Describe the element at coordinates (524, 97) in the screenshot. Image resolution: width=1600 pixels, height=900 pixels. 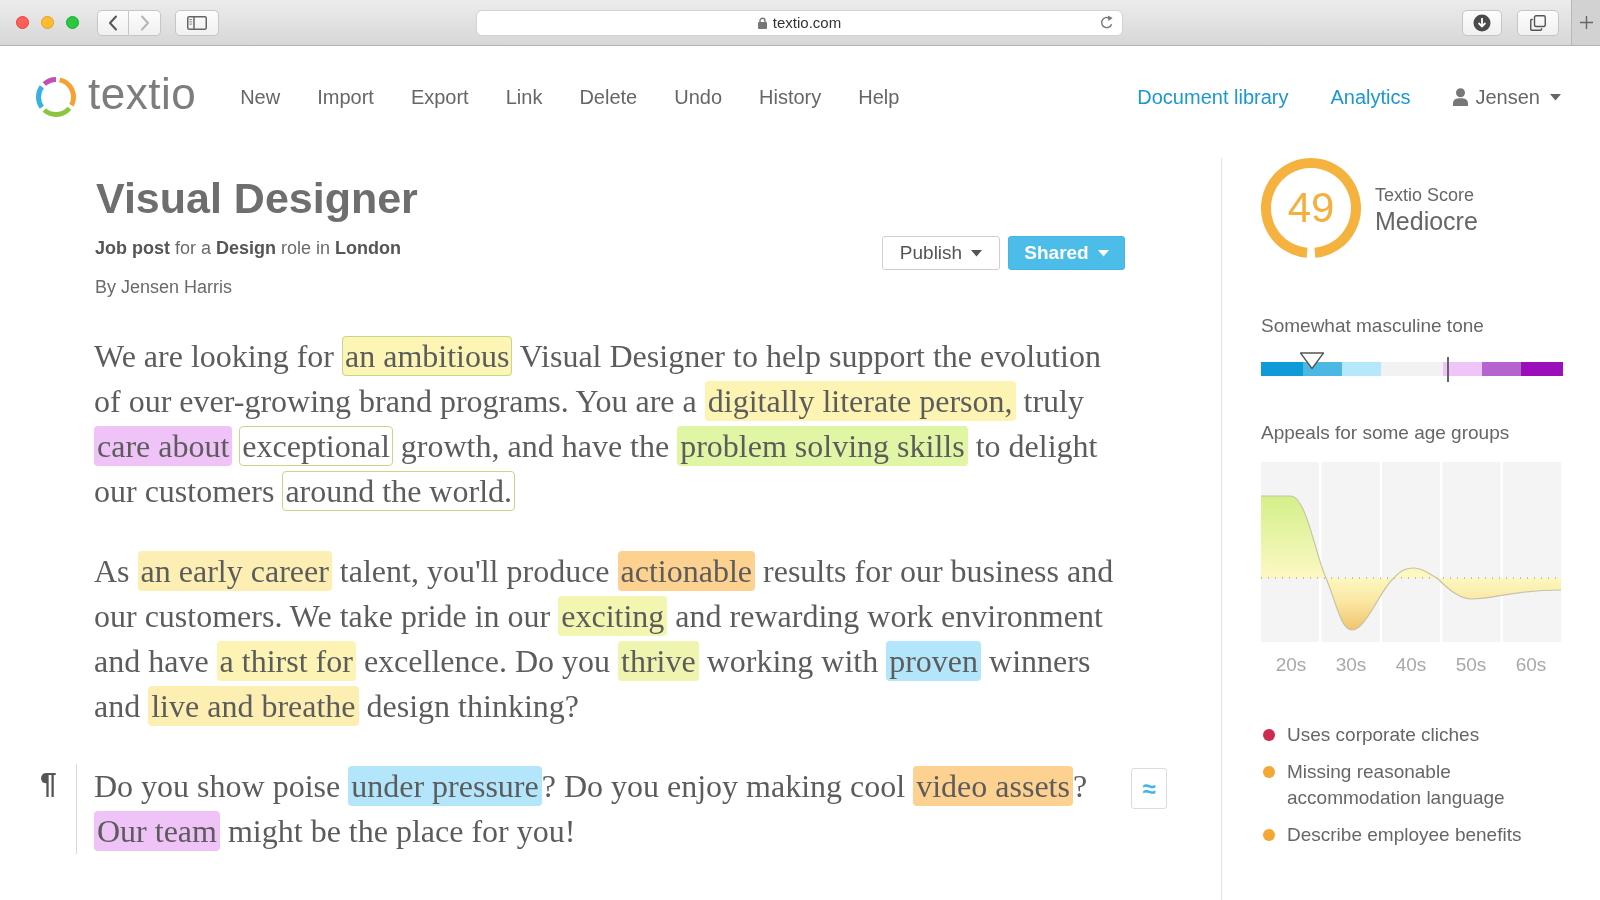
I see `menu-item: Link` at that location.